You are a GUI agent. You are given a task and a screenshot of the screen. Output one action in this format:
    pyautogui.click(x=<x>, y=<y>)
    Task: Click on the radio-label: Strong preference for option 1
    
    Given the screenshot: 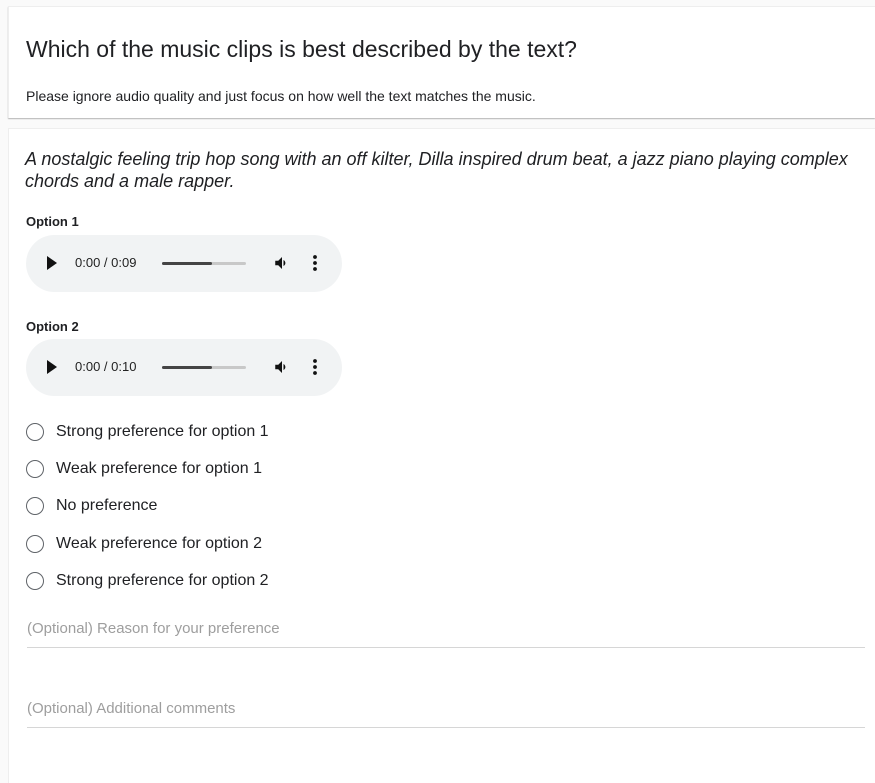 What is the action you would take?
    pyautogui.click(x=162, y=431)
    